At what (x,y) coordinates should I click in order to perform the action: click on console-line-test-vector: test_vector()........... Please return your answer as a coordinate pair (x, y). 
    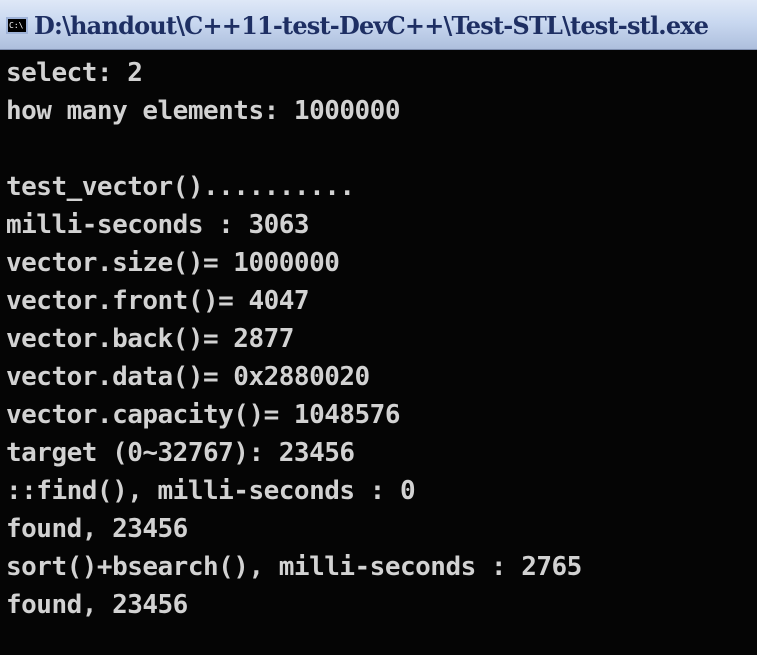
    Looking at the image, I should click on (180, 187).